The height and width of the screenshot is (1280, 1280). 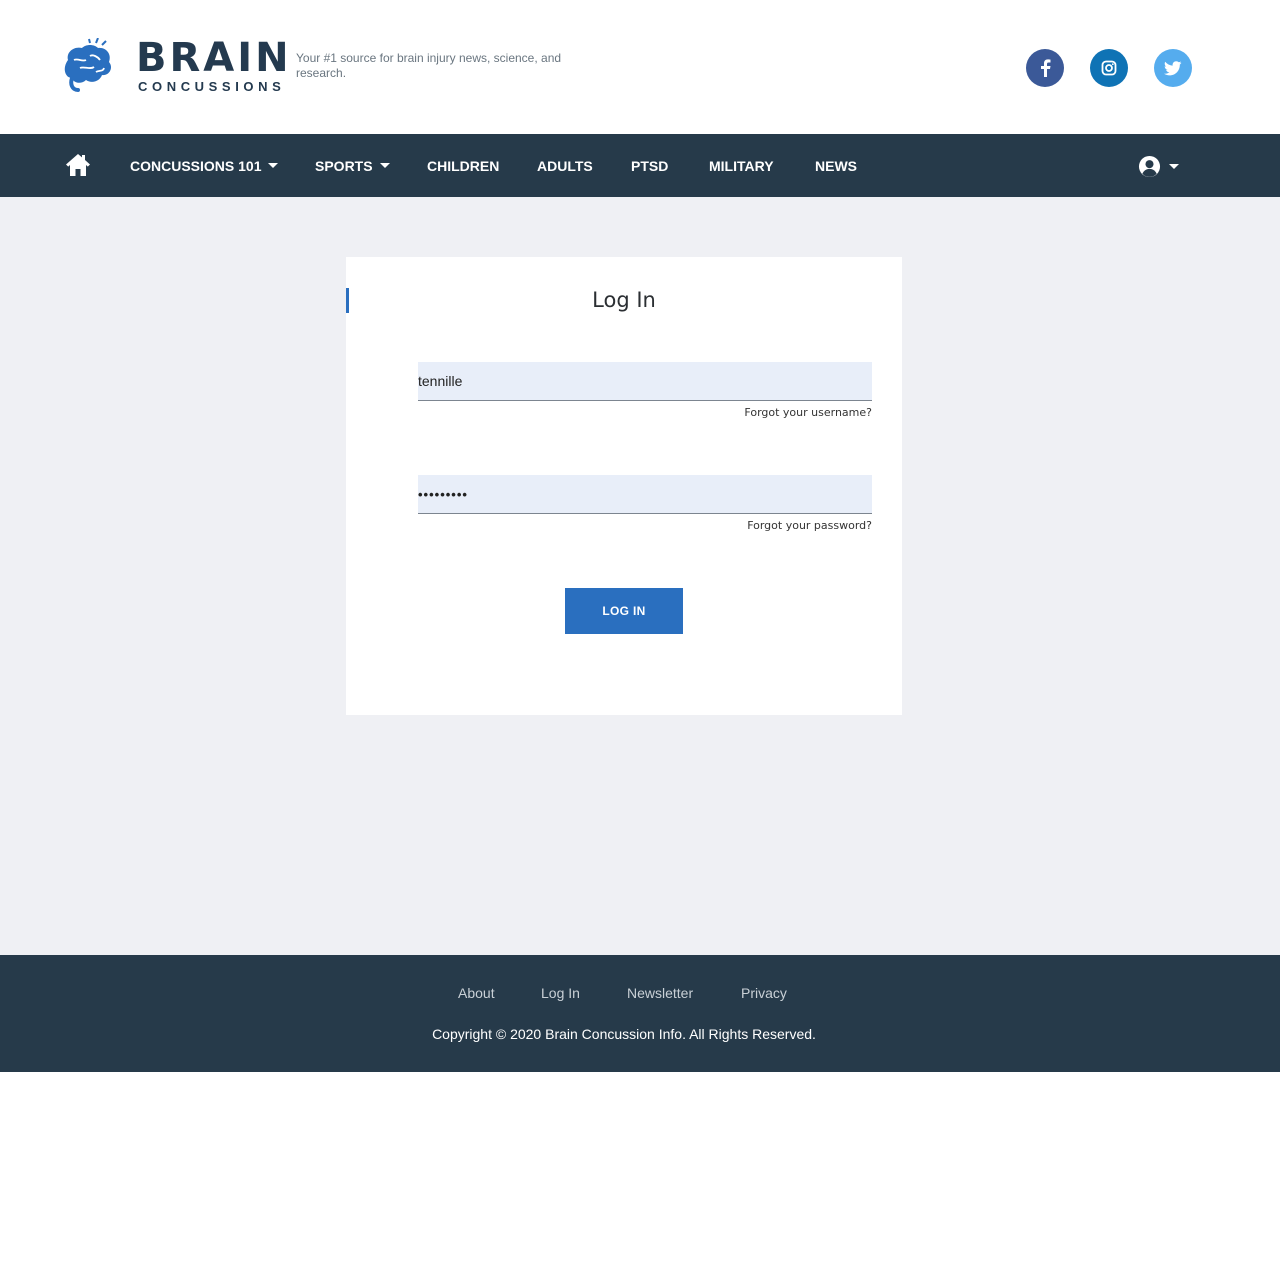 I want to click on username-input: tennille, so click(x=645, y=381).